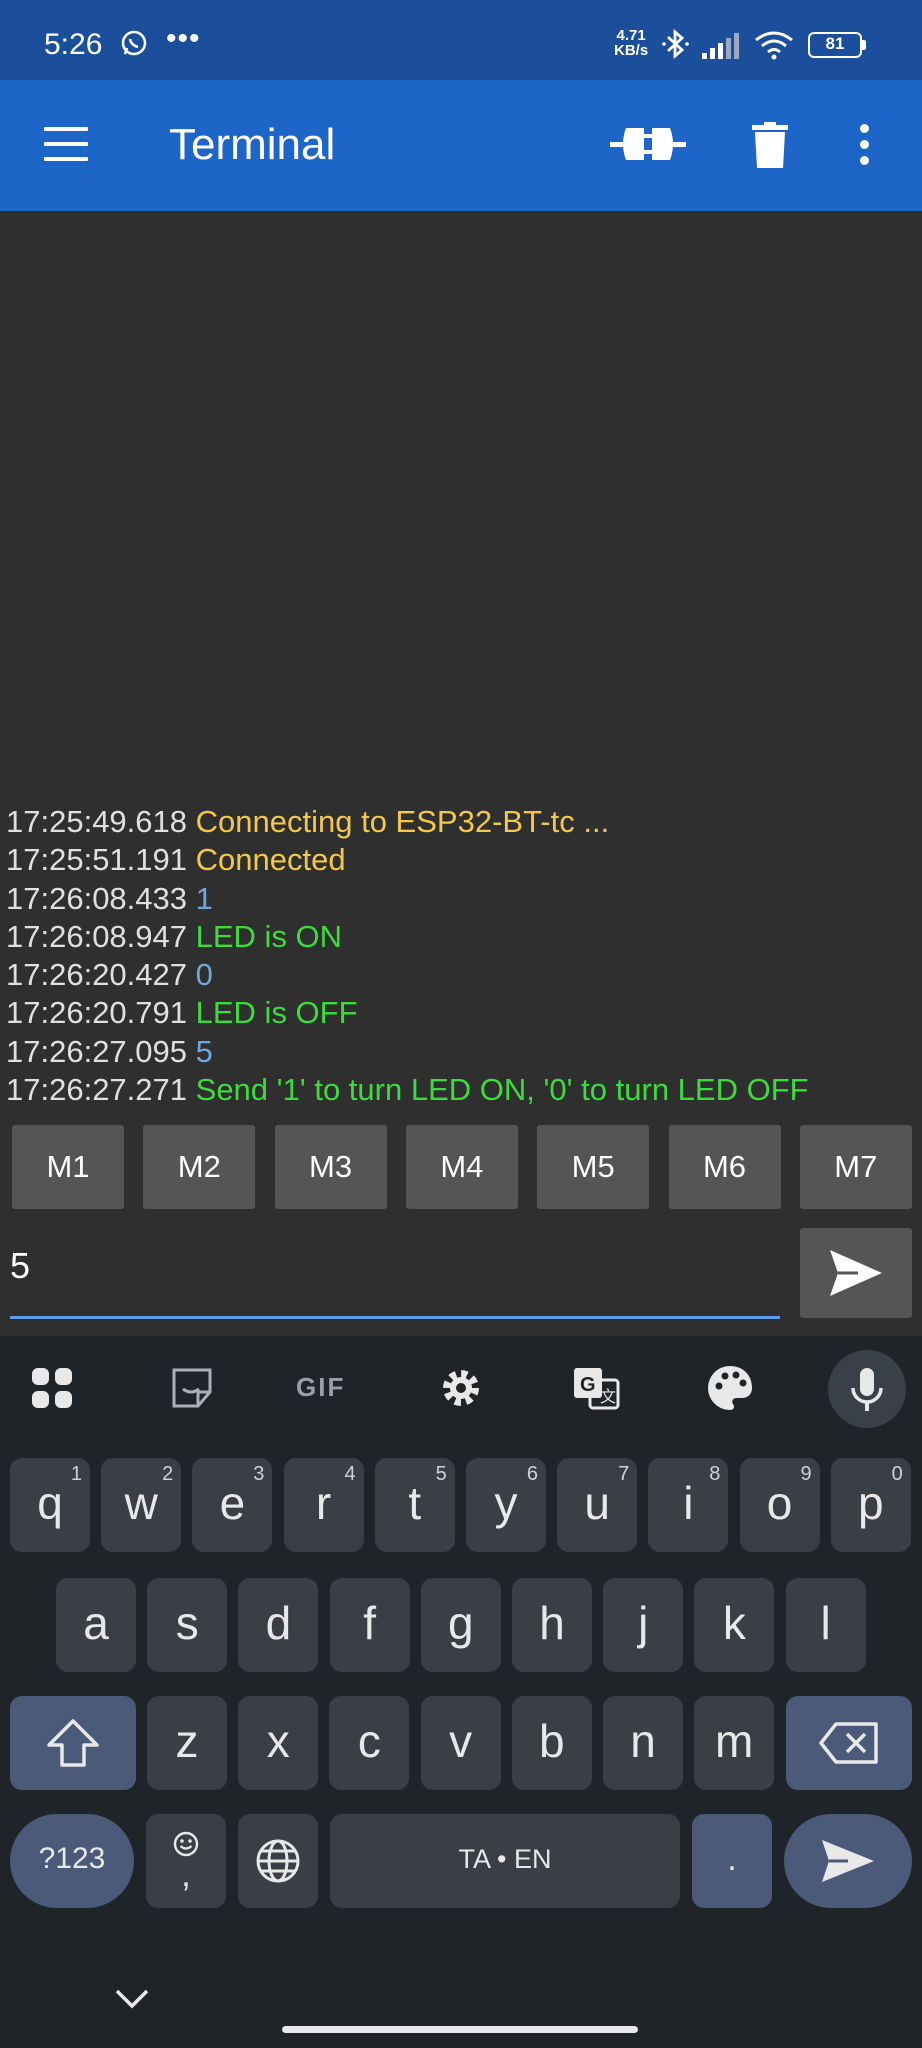  What do you see at coordinates (97, 1090) in the screenshot?
I see `timestamp: 17:26:27.271` at bounding box center [97, 1090].